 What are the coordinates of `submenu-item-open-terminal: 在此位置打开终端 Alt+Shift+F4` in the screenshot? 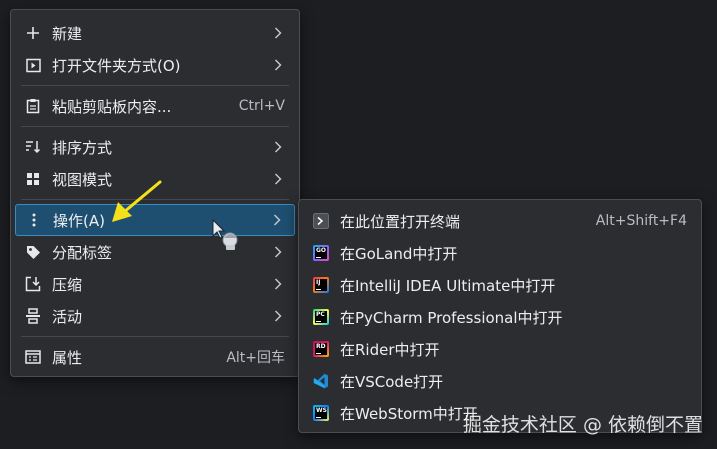 It's located at (500, 221).